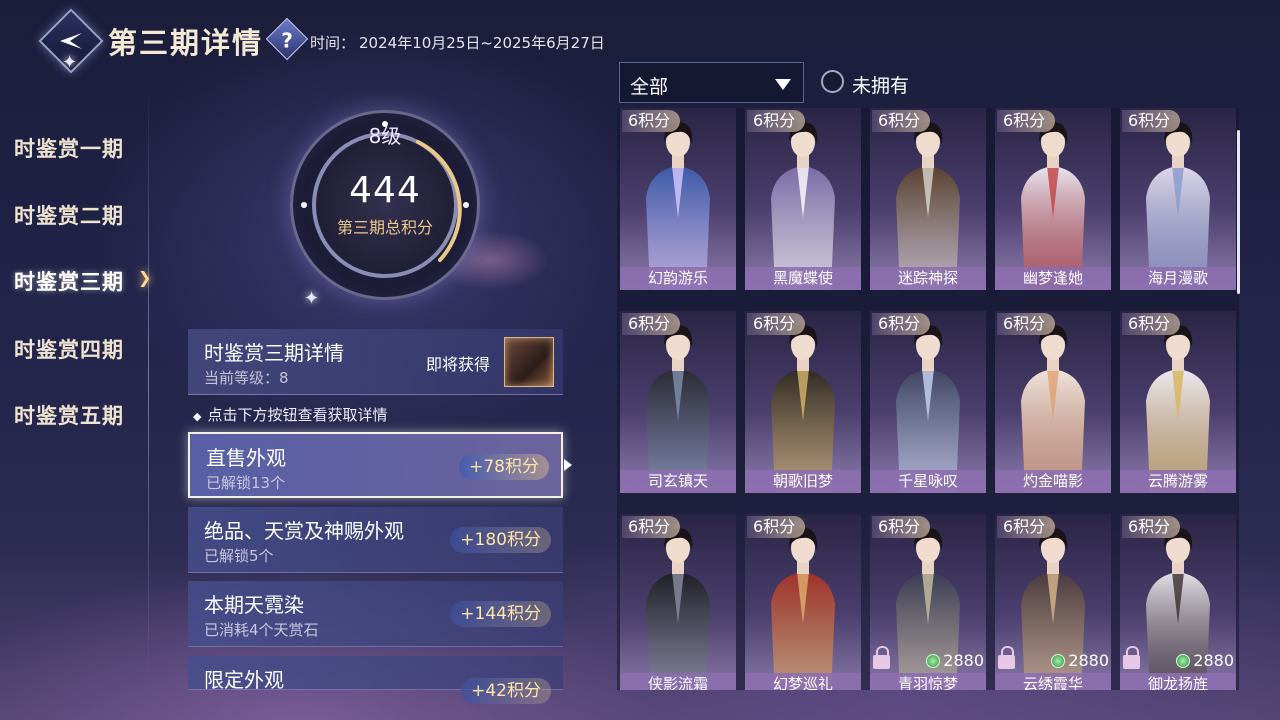  I want to click on points-source-card: 限定外观 +42积分, so click(375, 680).